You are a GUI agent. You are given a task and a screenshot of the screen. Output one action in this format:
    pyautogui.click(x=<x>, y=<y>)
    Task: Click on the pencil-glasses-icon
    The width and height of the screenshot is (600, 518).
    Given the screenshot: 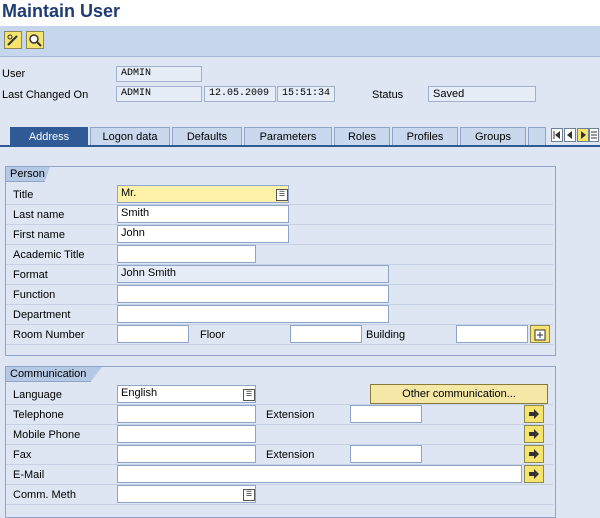 What is the action you would take?
    pyautogui.click(x=12, y=40)
    